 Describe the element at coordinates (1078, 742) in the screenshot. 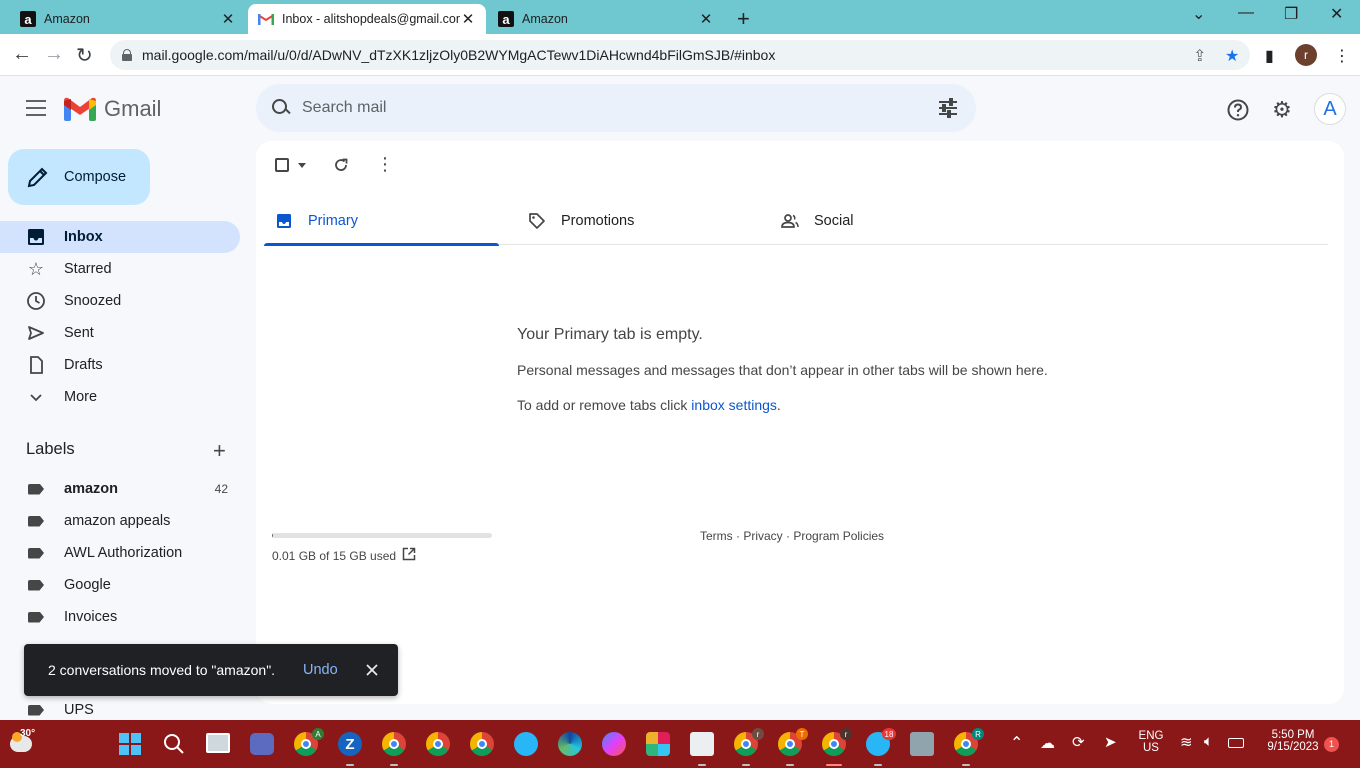

I see `sync-icon: ⟳` at that location.